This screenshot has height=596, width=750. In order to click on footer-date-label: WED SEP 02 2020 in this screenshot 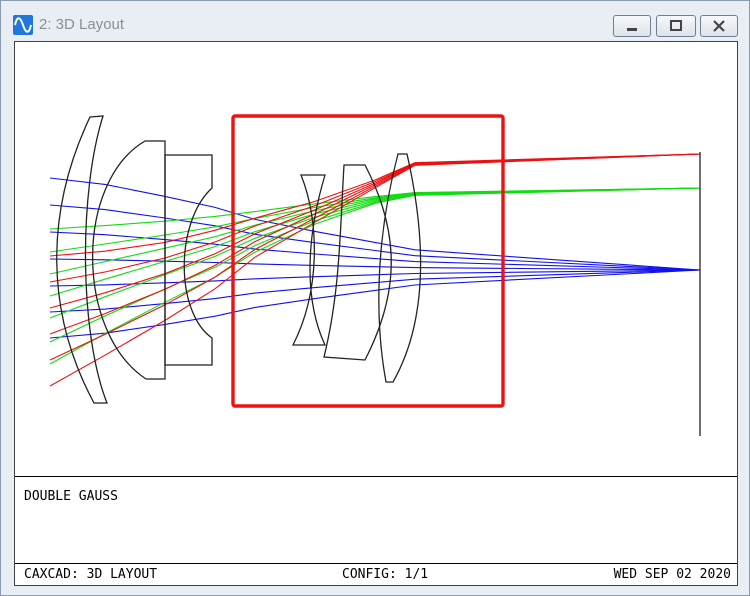, I will do `click(672, 574)`.